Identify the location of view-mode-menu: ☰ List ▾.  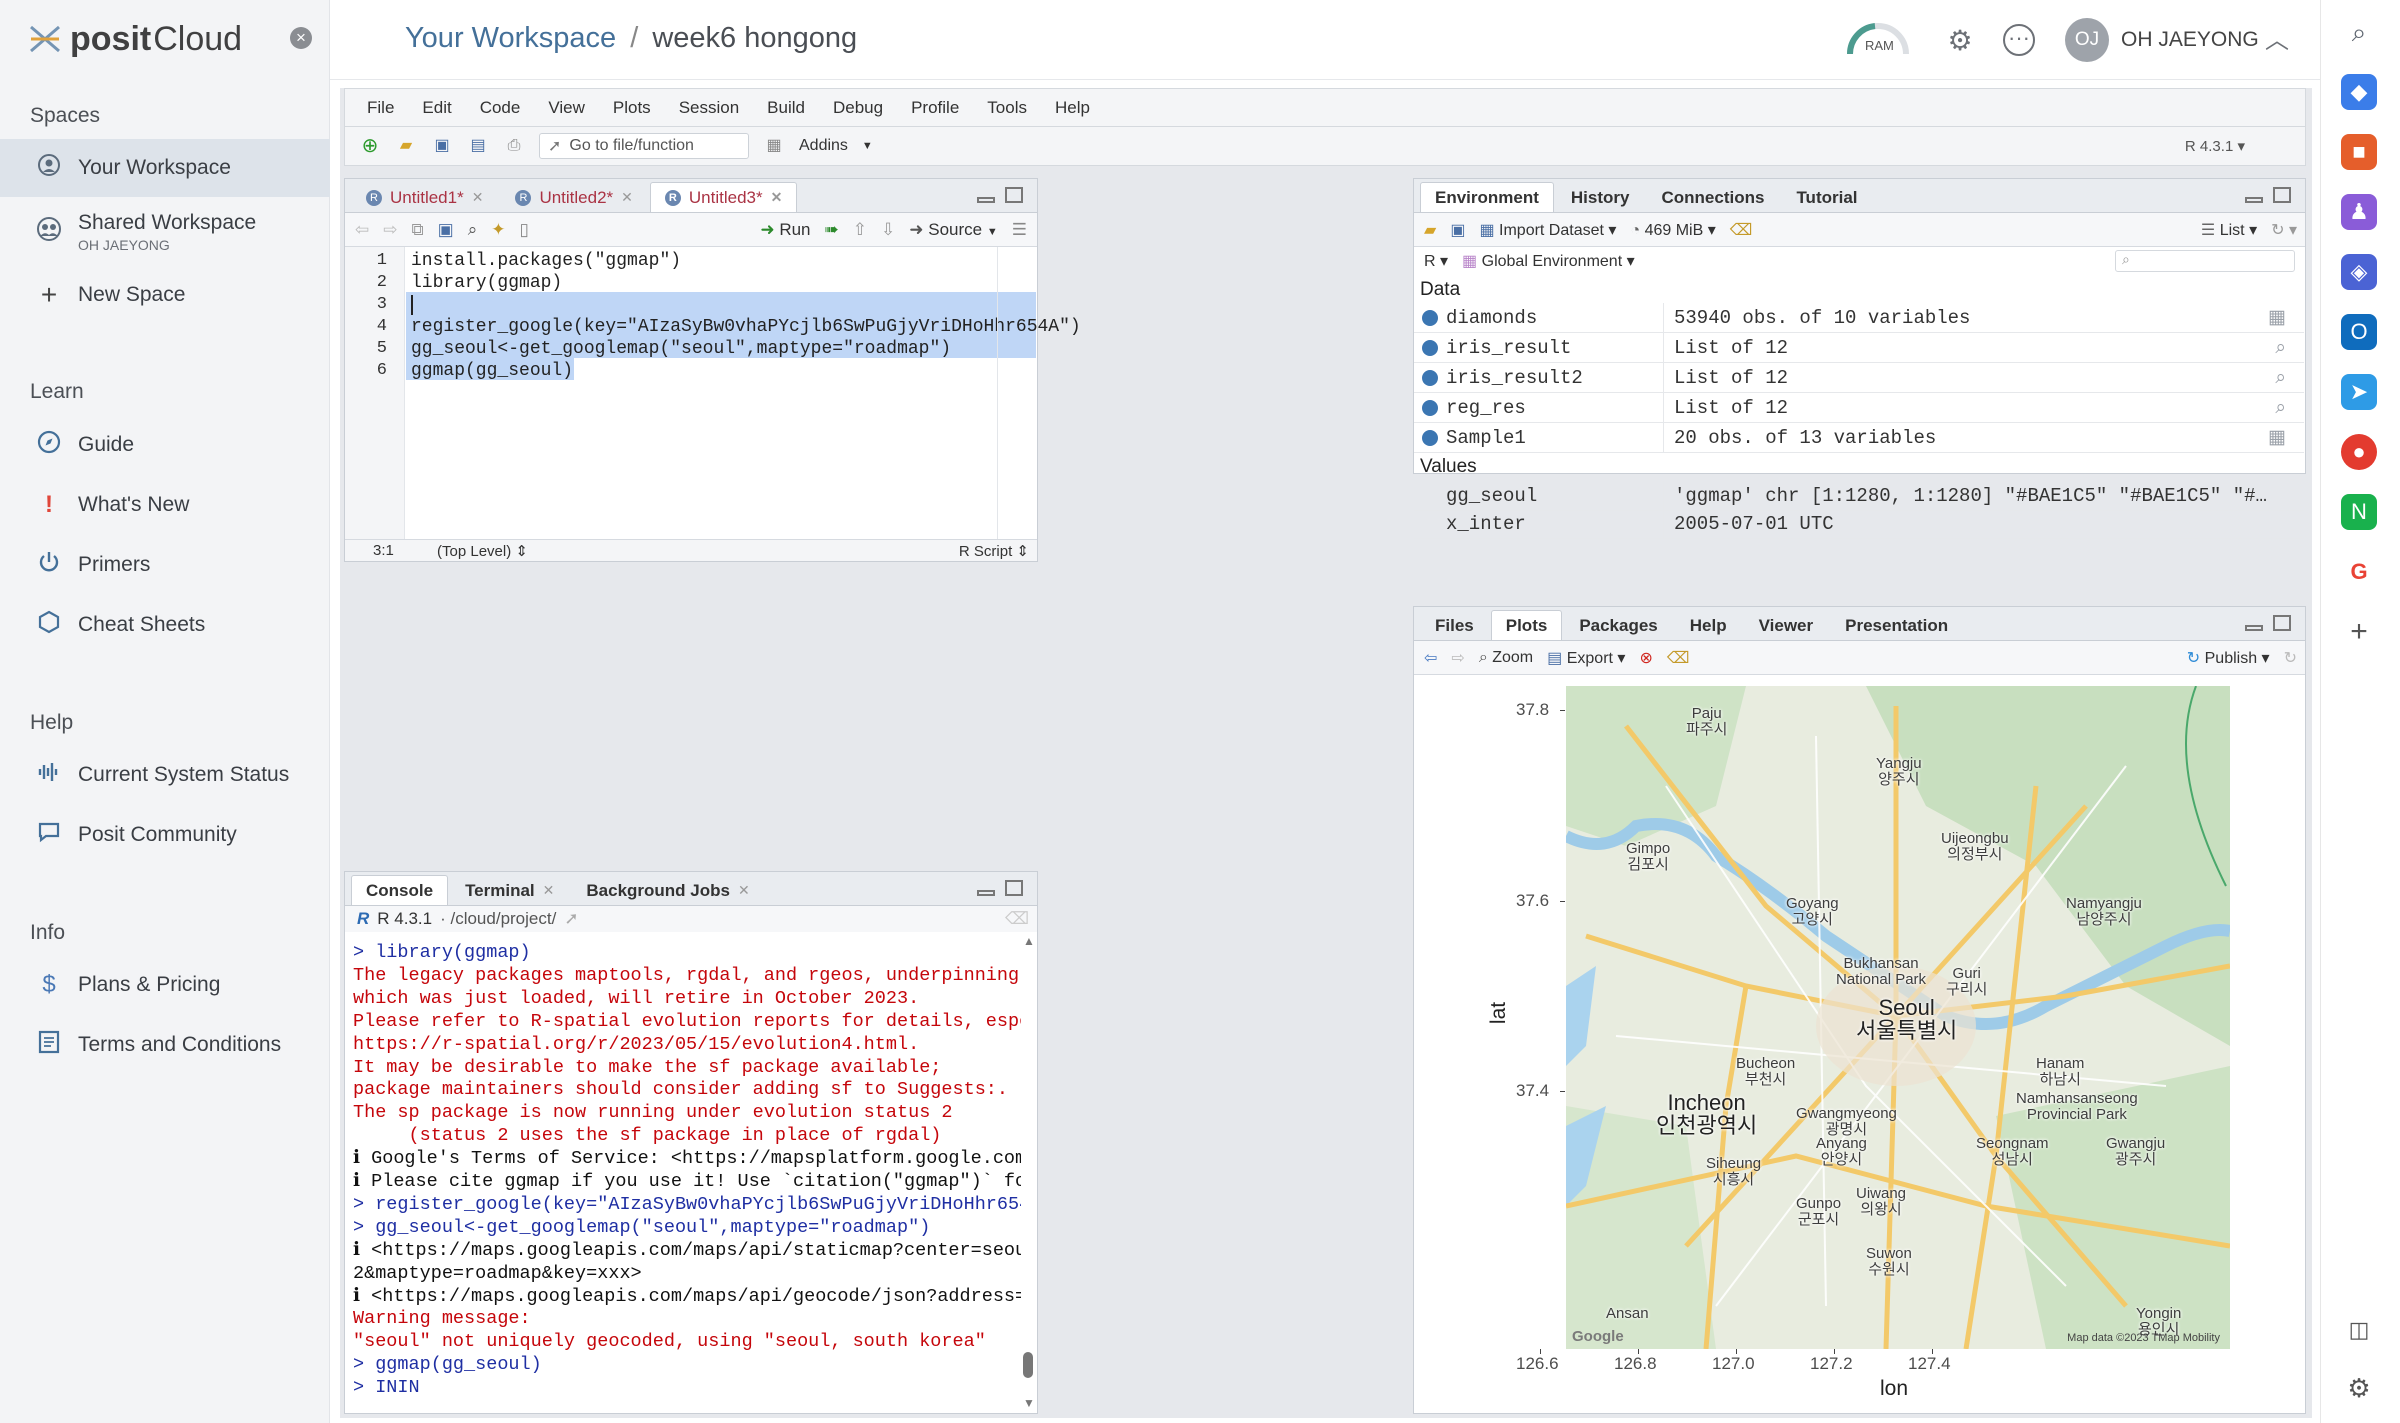
(2229, 230).